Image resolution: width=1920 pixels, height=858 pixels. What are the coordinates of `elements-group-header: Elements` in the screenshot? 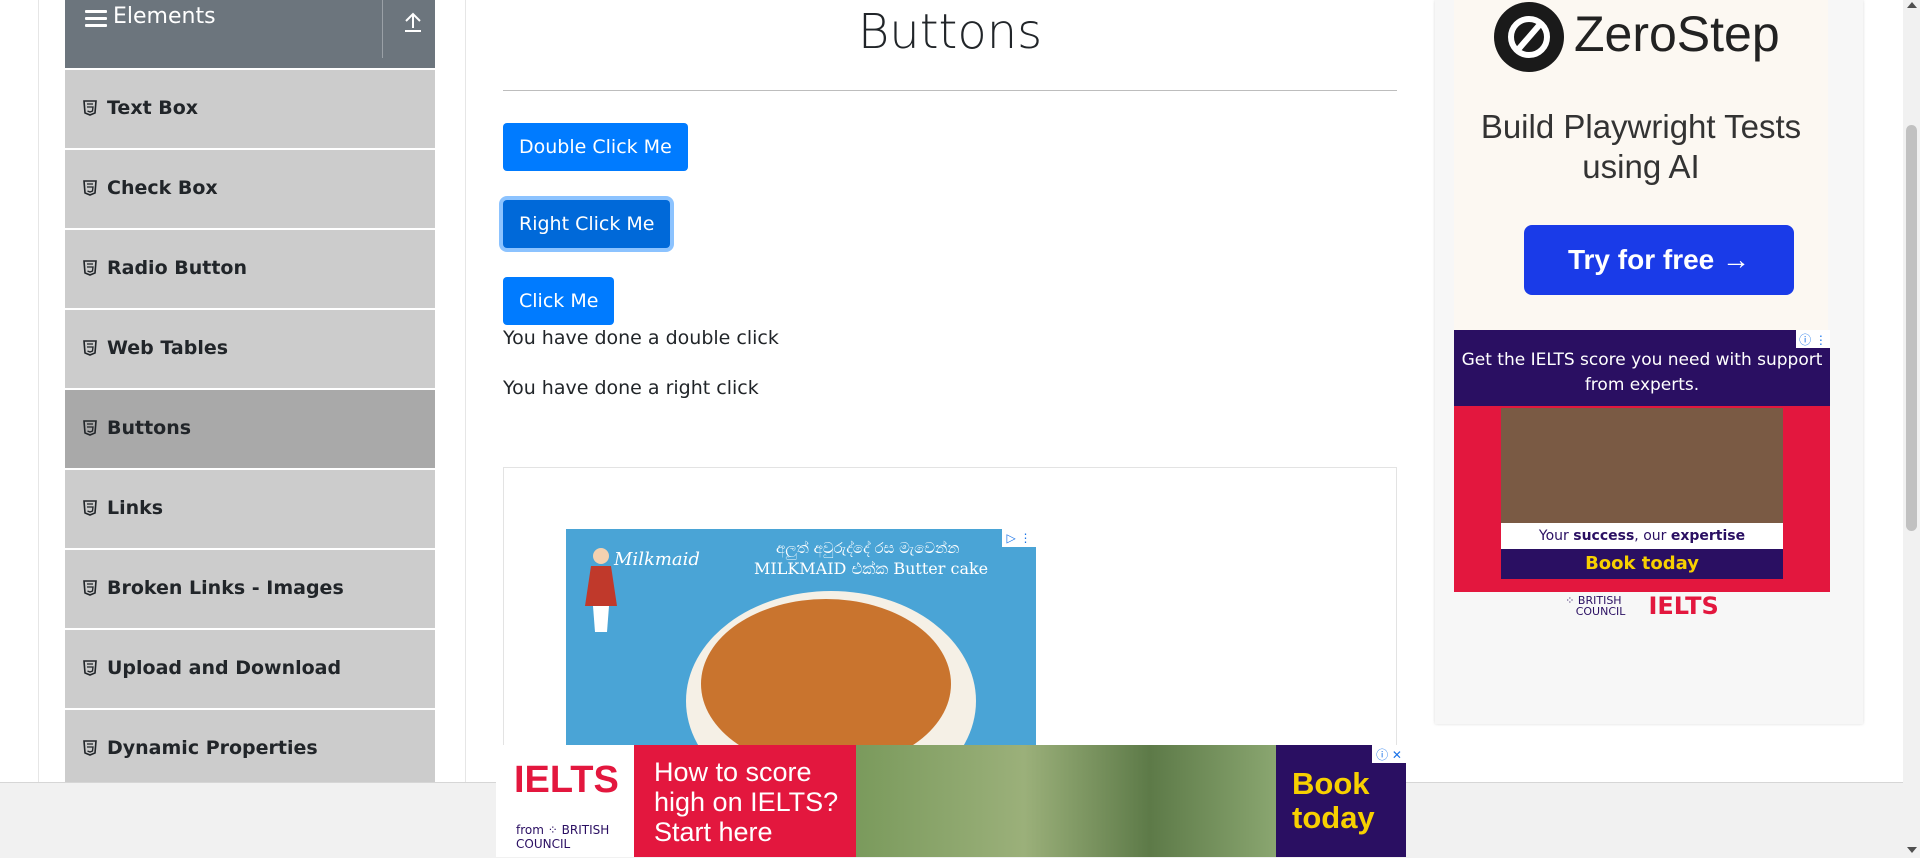 It's located at (250, 34).